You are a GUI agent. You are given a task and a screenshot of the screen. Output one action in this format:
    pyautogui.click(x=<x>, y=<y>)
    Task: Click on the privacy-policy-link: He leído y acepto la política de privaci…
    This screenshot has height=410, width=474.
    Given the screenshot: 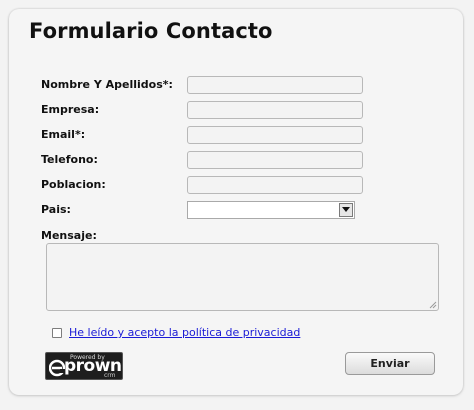 What is the action you would take?
    pyautogui.click(x=184, y=332)
    